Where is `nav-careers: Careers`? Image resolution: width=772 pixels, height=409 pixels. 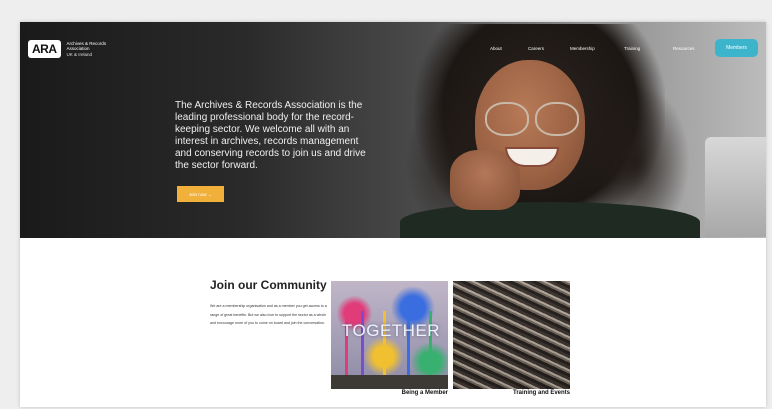
nav-careers: Careers is located at coordinates (536, 48).